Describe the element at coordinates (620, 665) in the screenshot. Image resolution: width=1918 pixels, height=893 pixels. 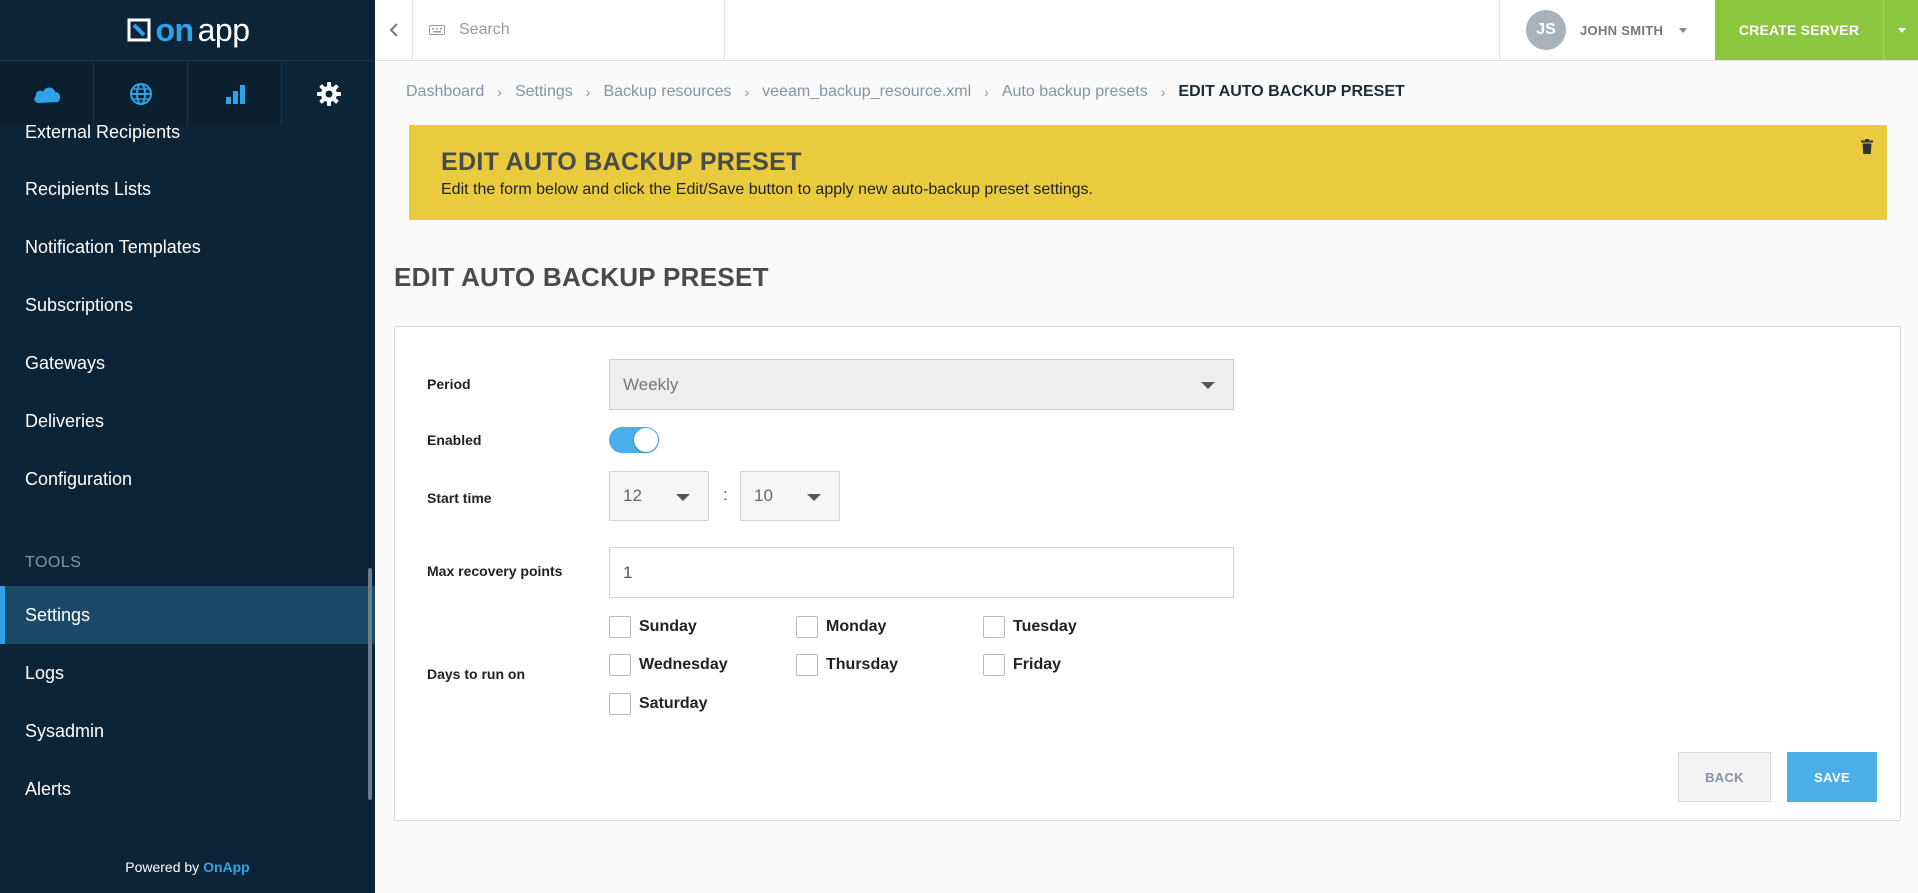
I see `checkbox-wednesday` at that location.